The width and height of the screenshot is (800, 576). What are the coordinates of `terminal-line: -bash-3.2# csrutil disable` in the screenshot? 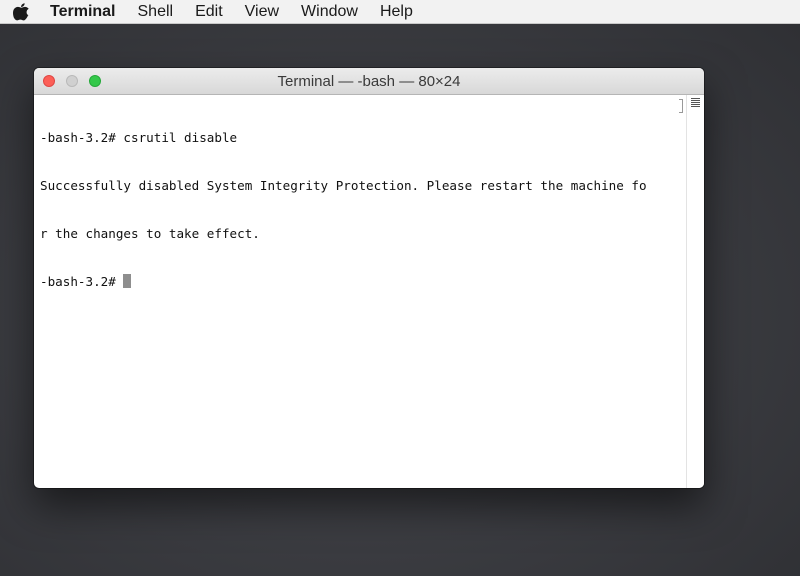 It's located at (139, 137).